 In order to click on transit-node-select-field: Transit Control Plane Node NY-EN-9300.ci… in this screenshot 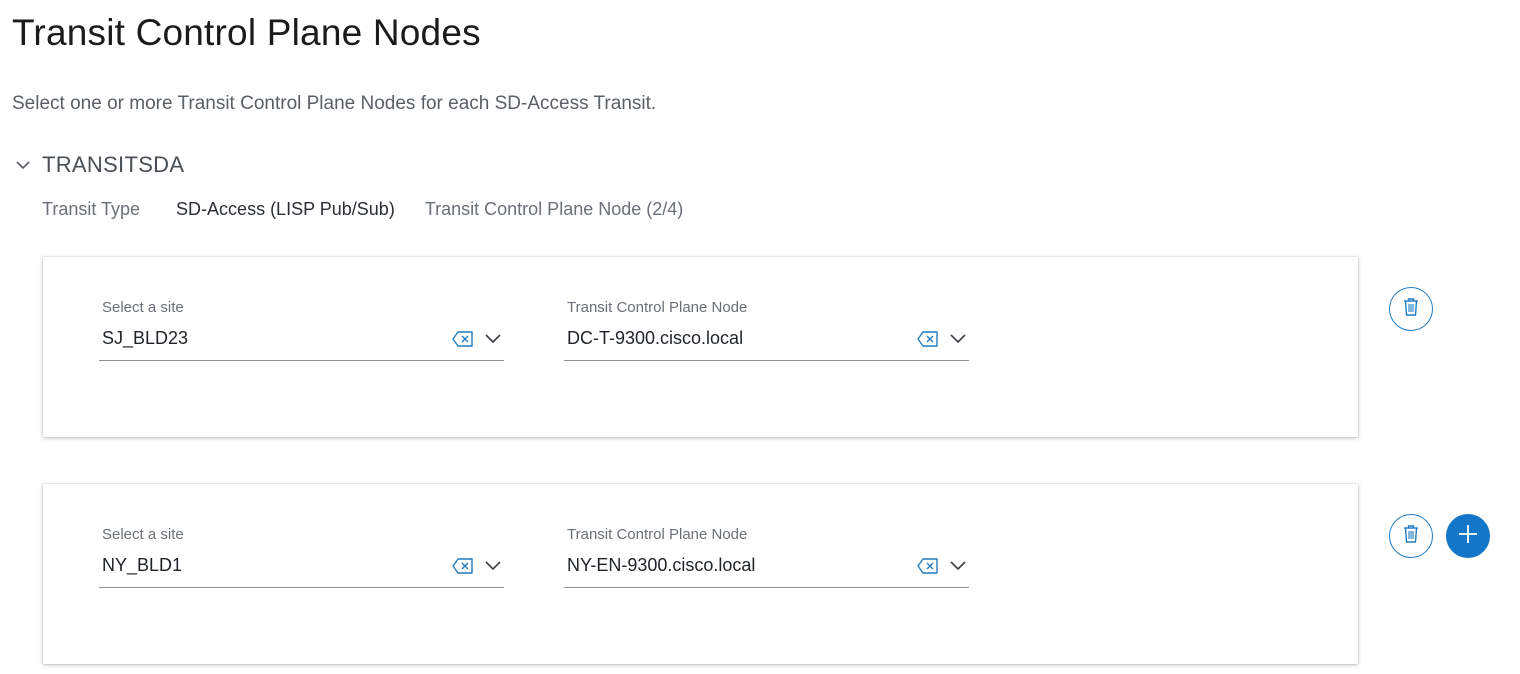, I will do `click(766, 556)`.